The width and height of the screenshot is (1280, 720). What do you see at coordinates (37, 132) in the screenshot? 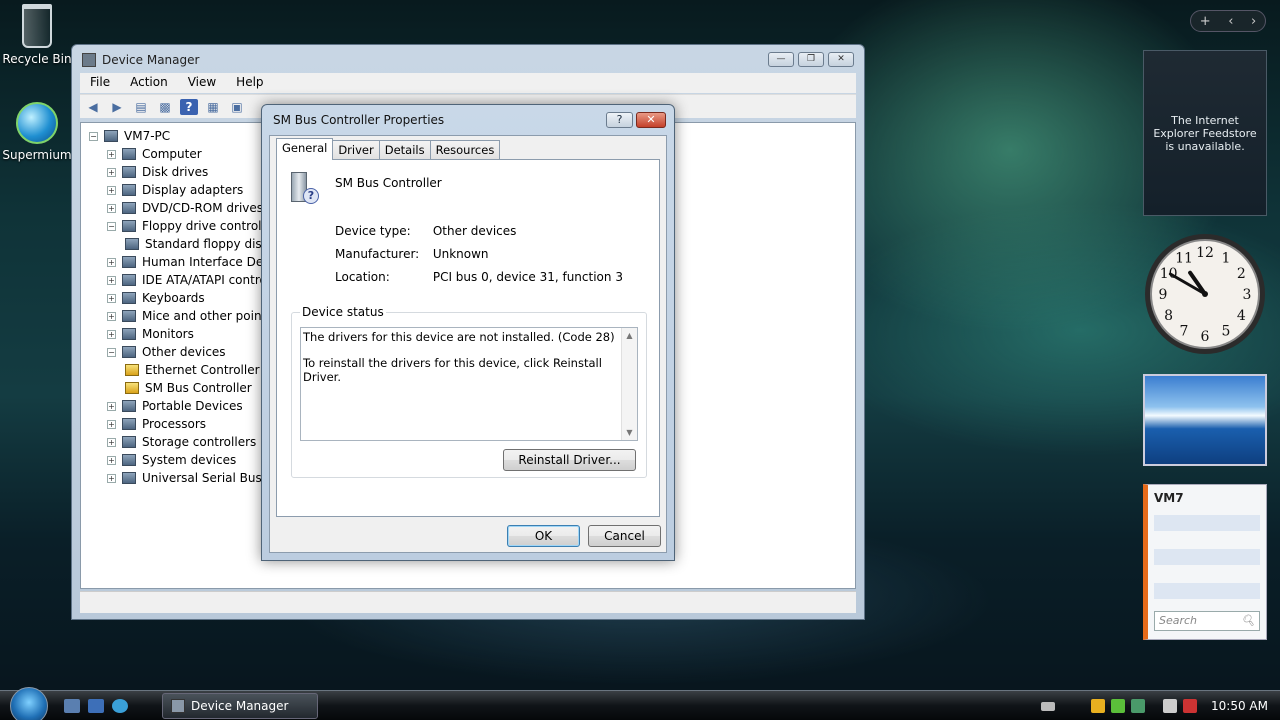
I see `supermium-desktop-icon: Supermium` at bounding box center [37, 132].